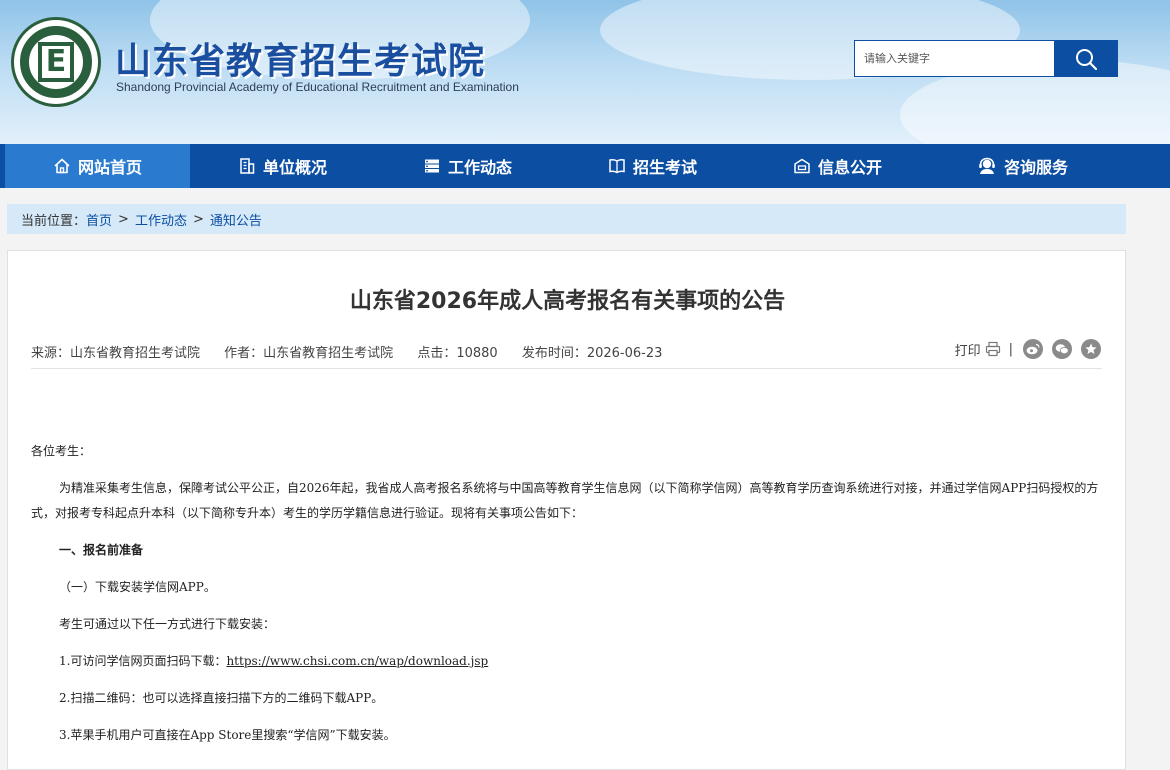 This screenshot has width=1170, height=770. I want to click on breadcrumb-home-link: 首页, so click(99, 219).